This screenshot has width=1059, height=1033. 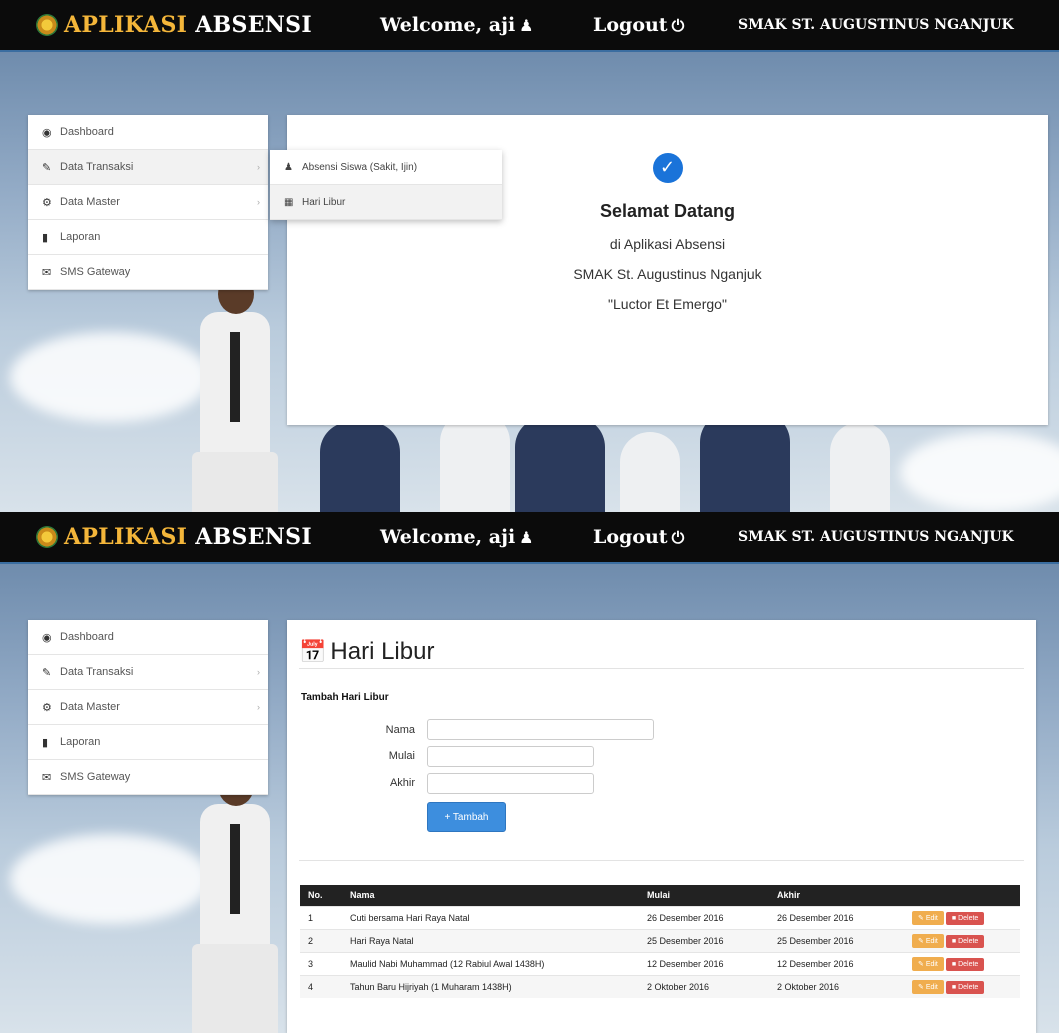 I want to click on cell-no: 1, so click(x=321, y=917).